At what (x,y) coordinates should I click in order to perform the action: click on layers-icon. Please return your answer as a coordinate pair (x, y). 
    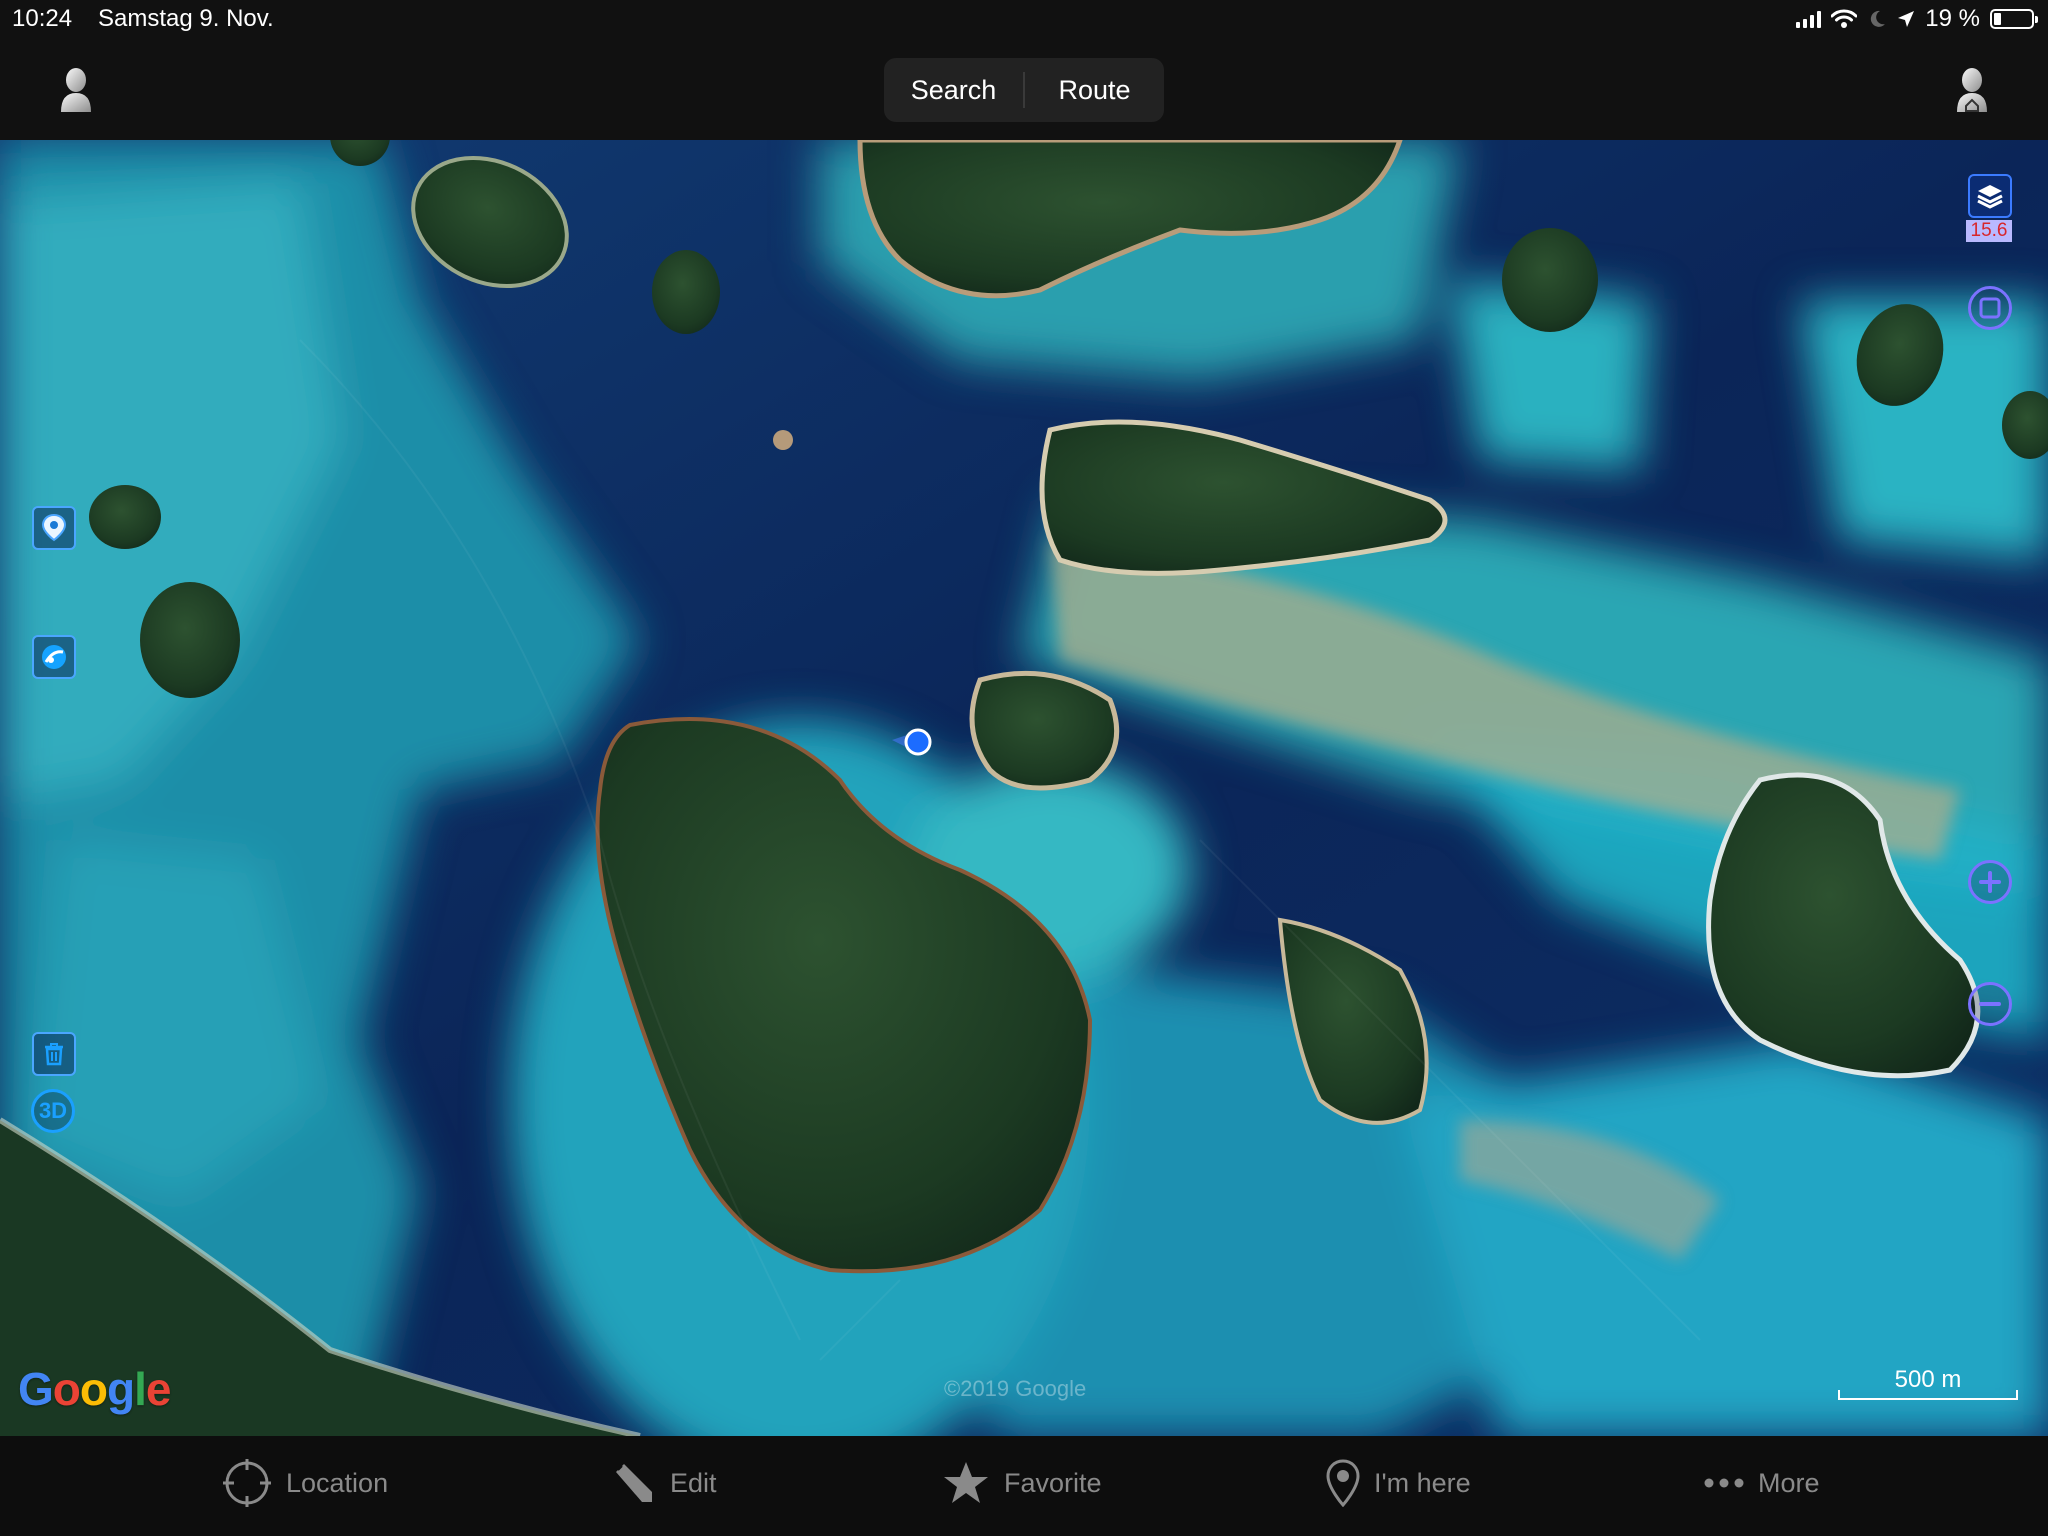
    Looking at the image, I should click on (1990, 197).